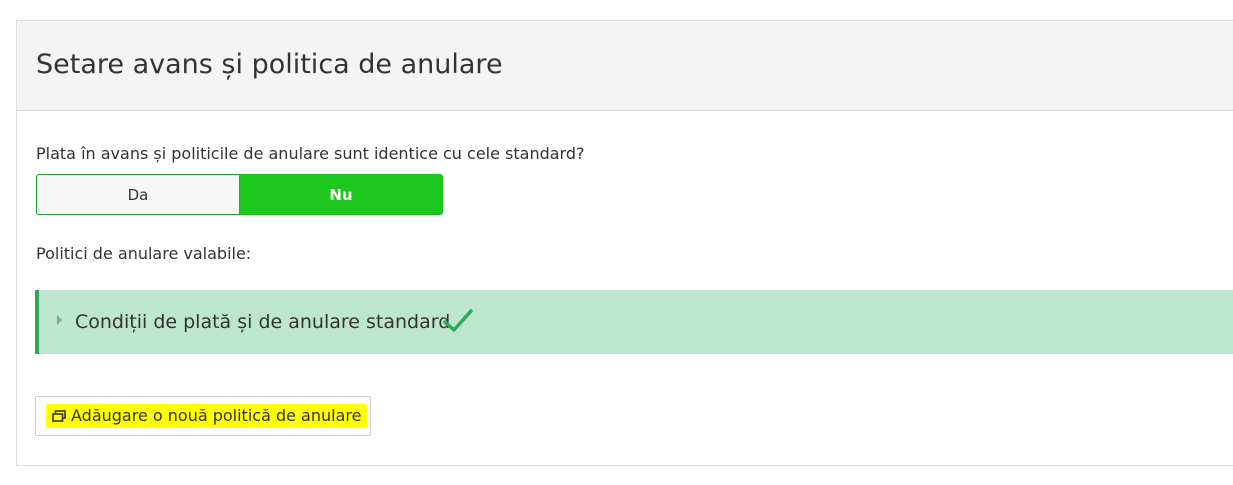 The width and height of the screenshot is (1233, 485). Describe the element at coordinates (59, 416) in the screenshot. I see `window-restore-icon` at that location.